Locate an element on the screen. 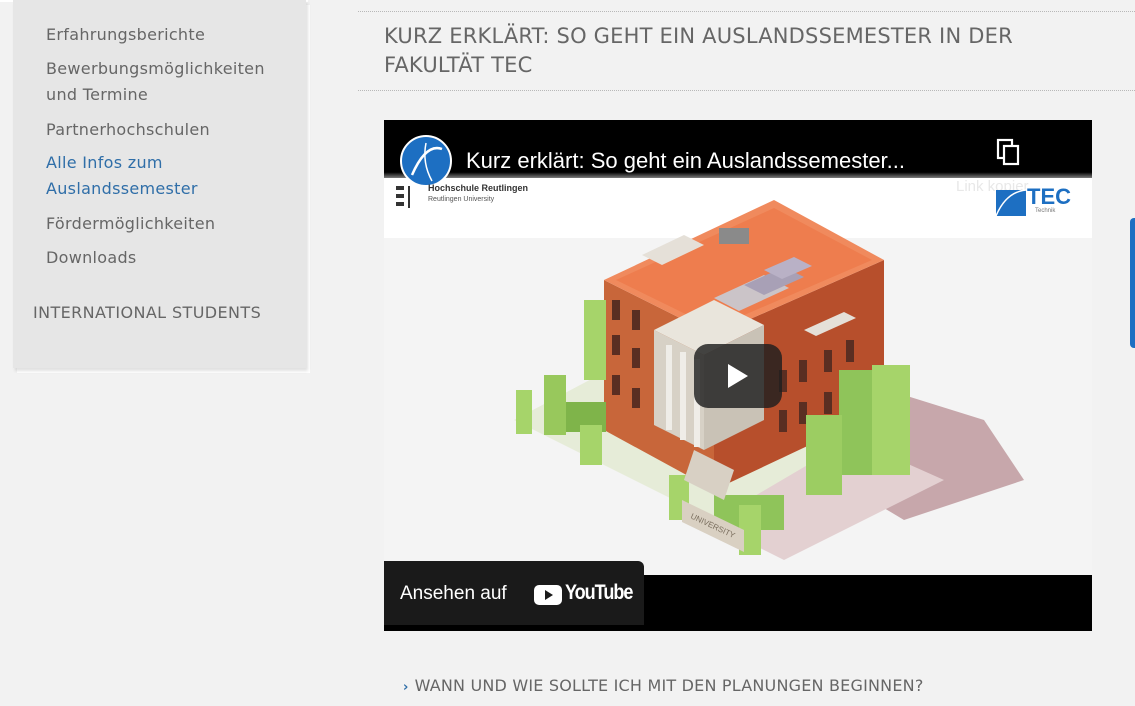 This screenshot has width=1135, height=706. university-subtitle: Reutlingen University is located at coordinates (461, 199).